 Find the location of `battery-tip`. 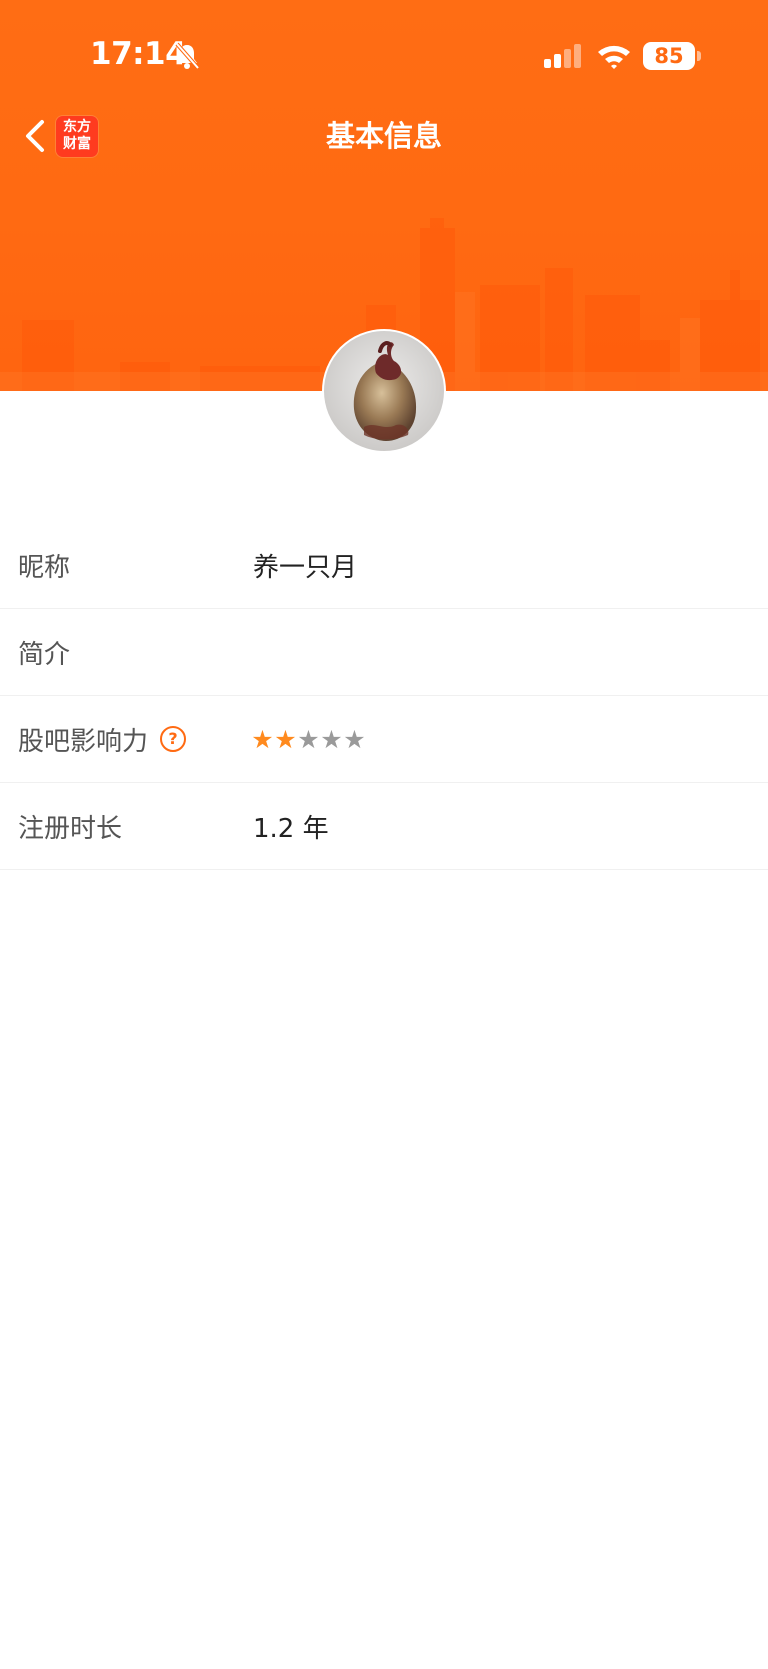

battery-tip is located at coordinates (699, 56).